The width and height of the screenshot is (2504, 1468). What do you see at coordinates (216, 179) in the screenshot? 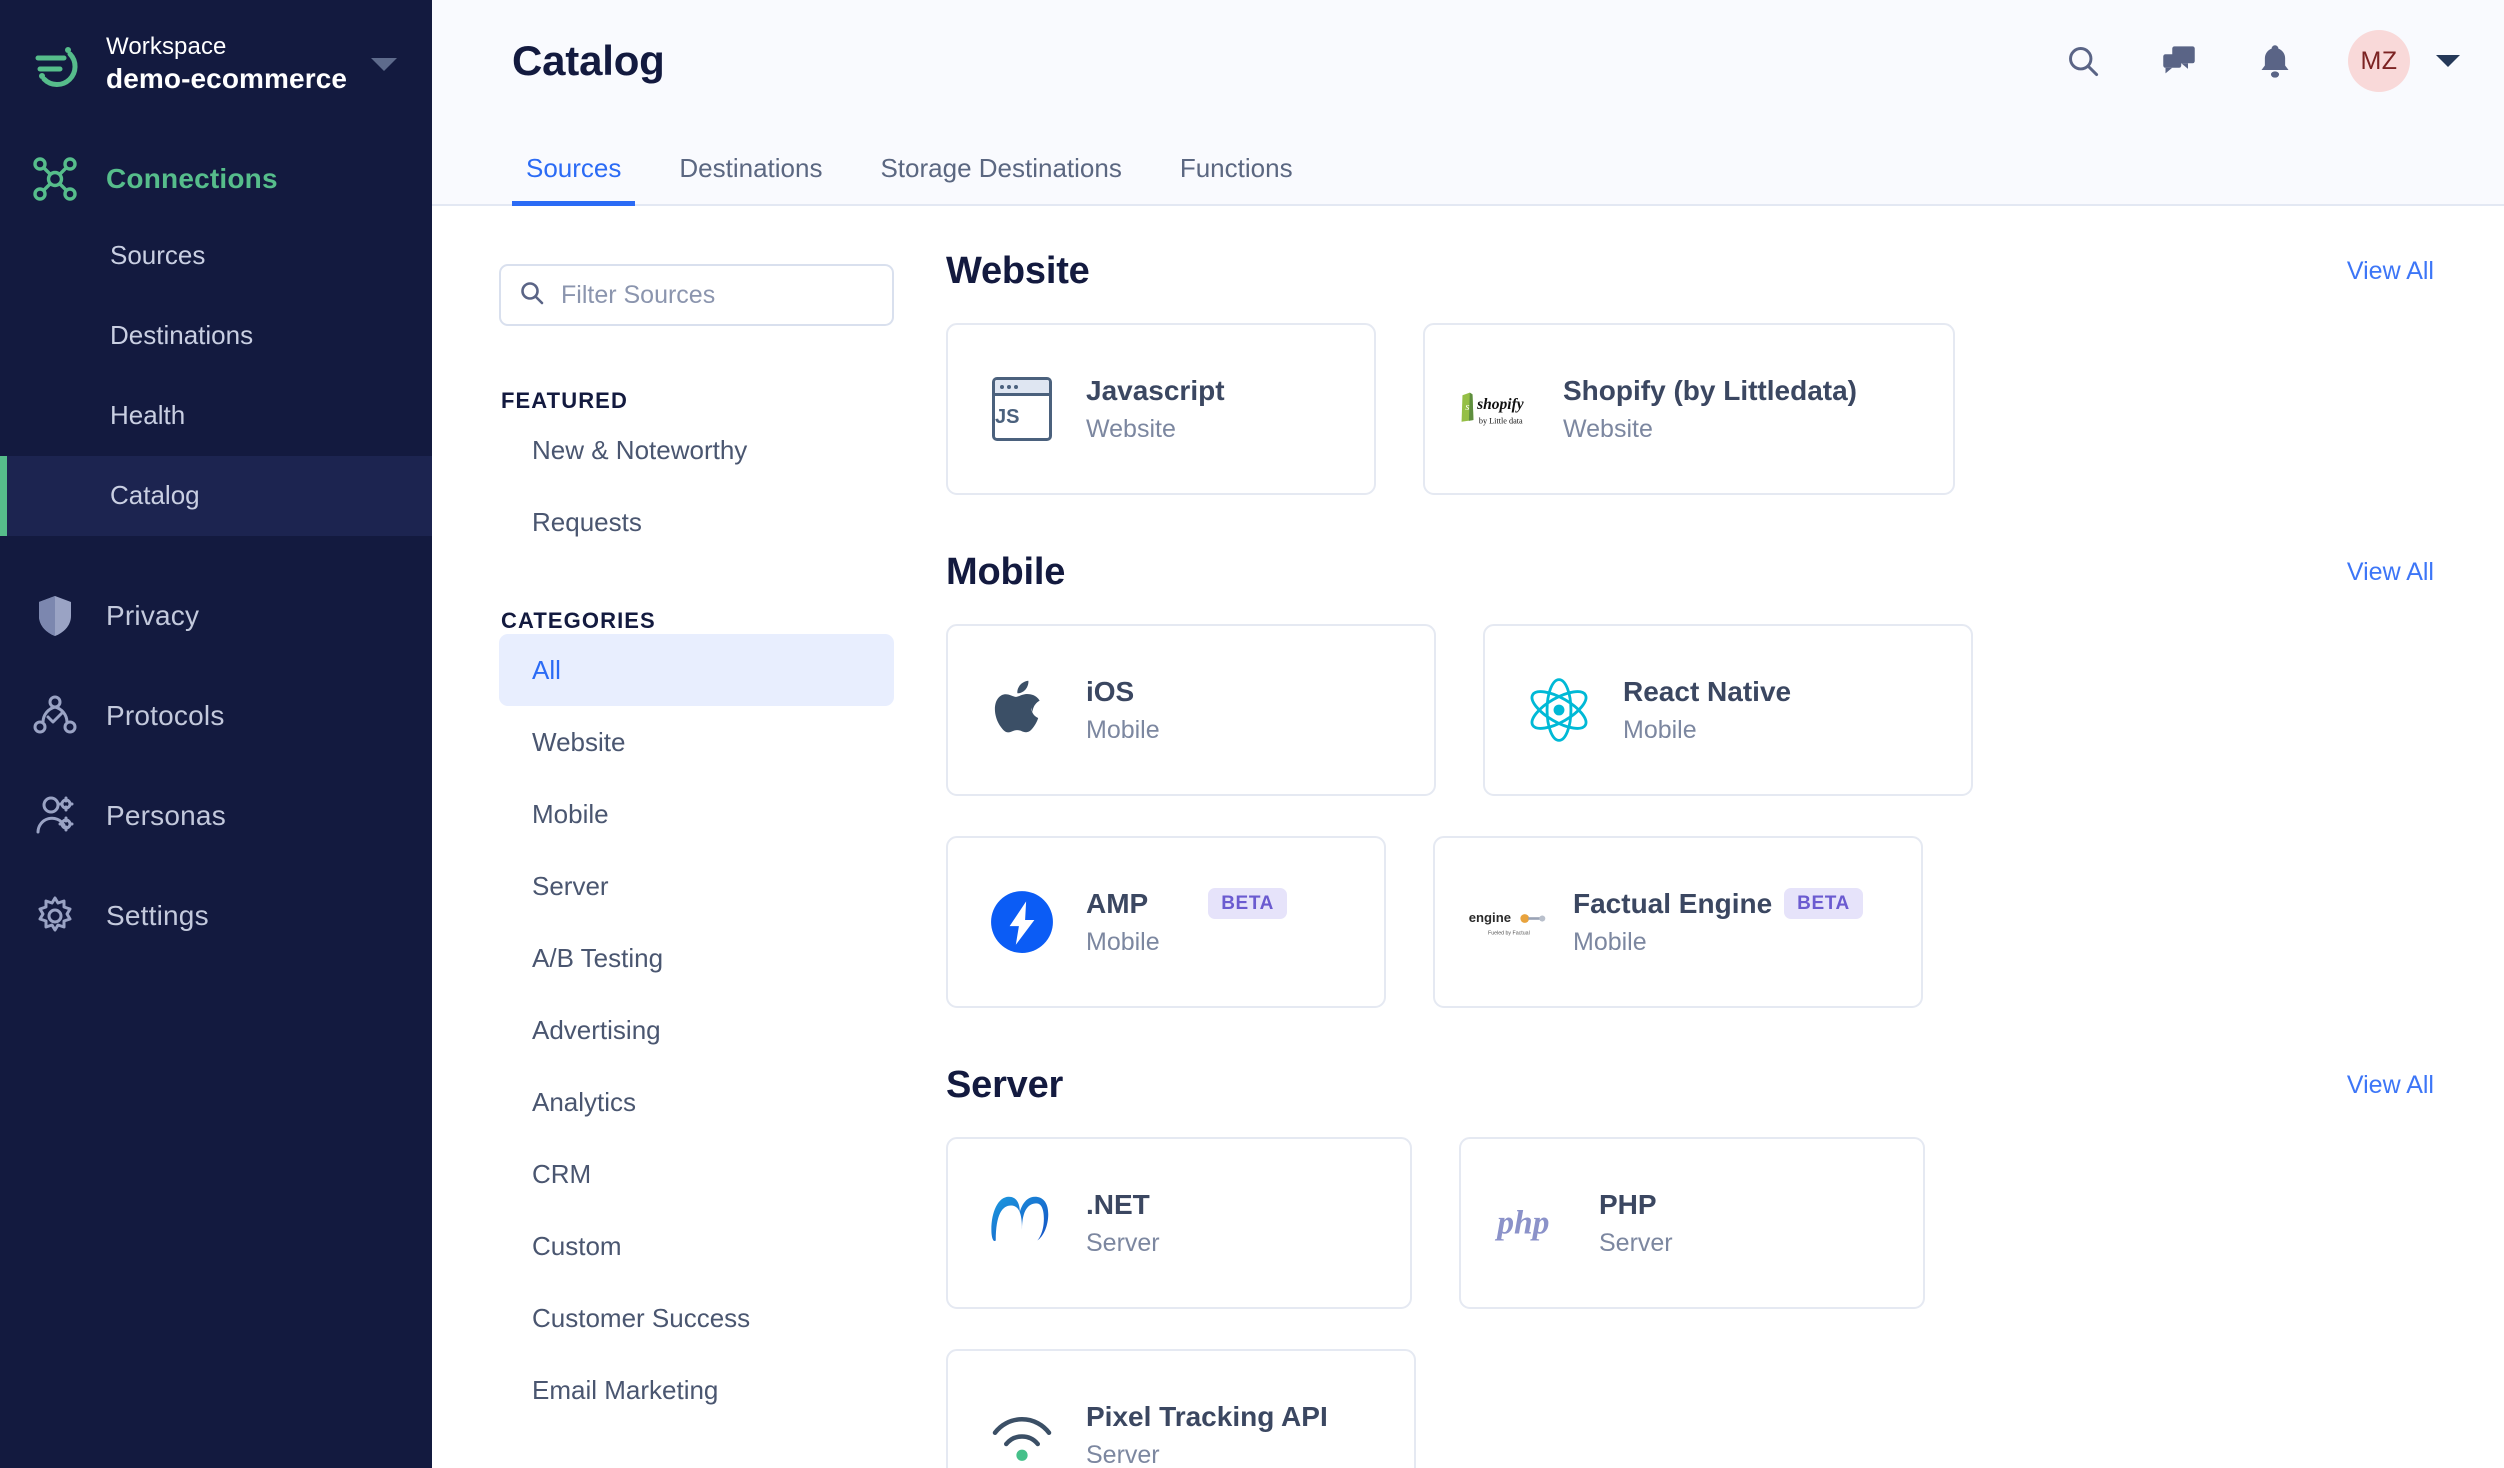
I see `sidebar-item-connections: Connections` at bounding box center [216, 179].